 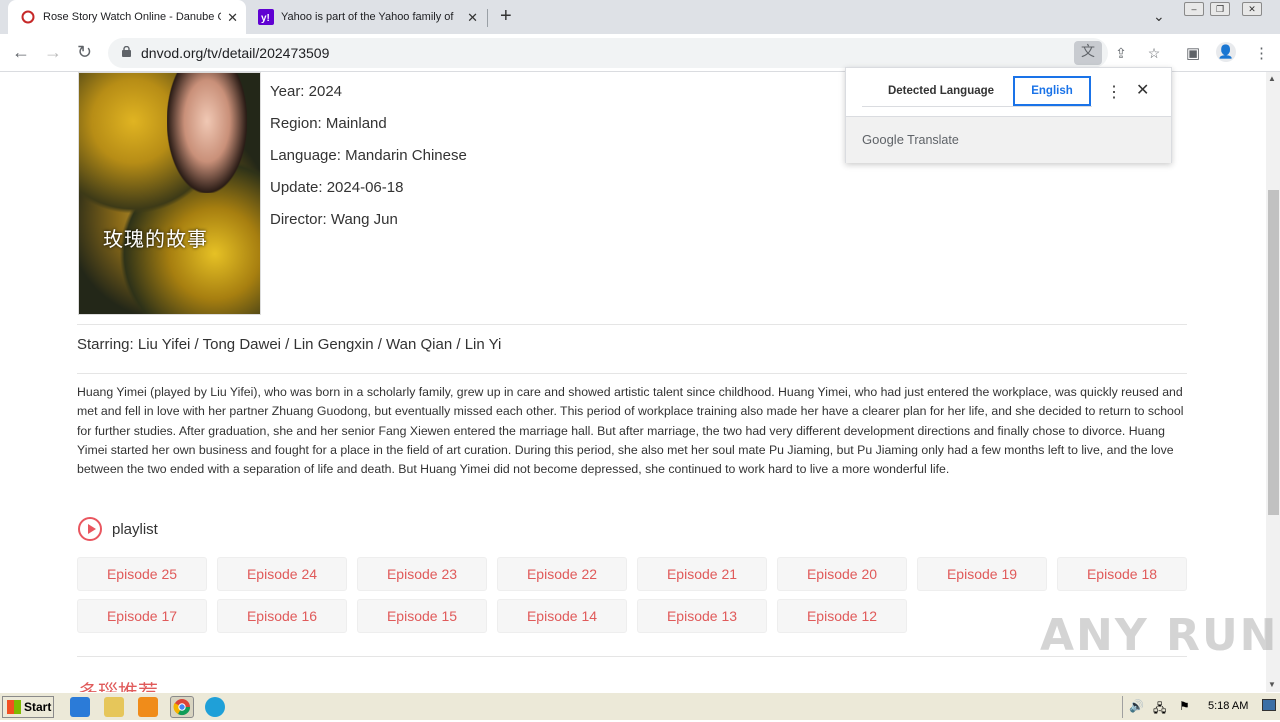 What do you see at coordinates (334, 219) in the screenshot?
I see `detail-director: Director: Wang Jun` at bounding box center [334, 219].